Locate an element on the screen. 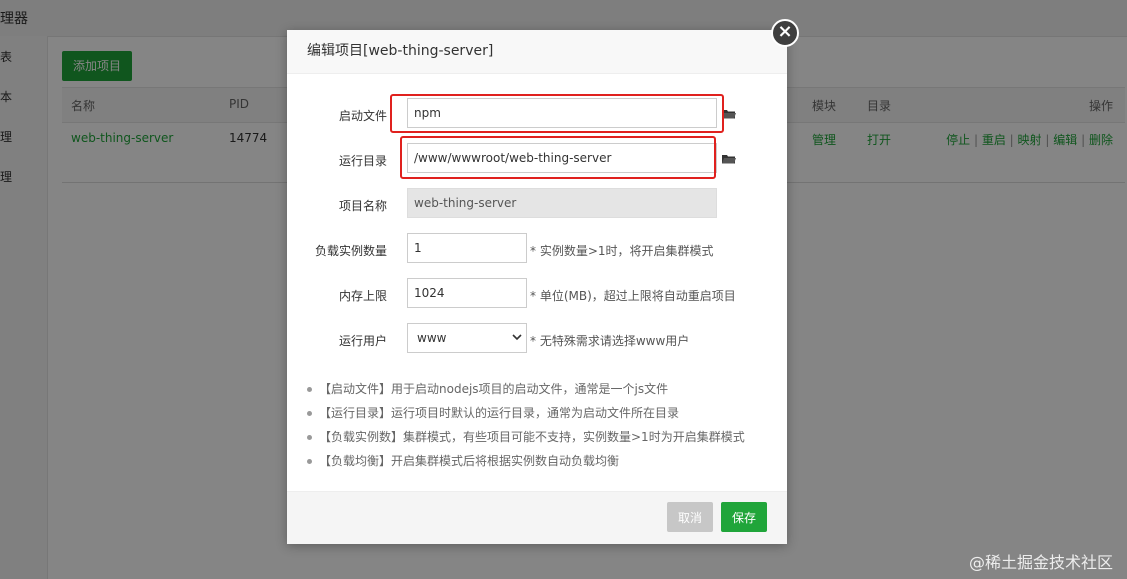 The width and height of the screenshot is (1127, 579). start-file-label: 启动文件 is located at coordinates (362, 116).